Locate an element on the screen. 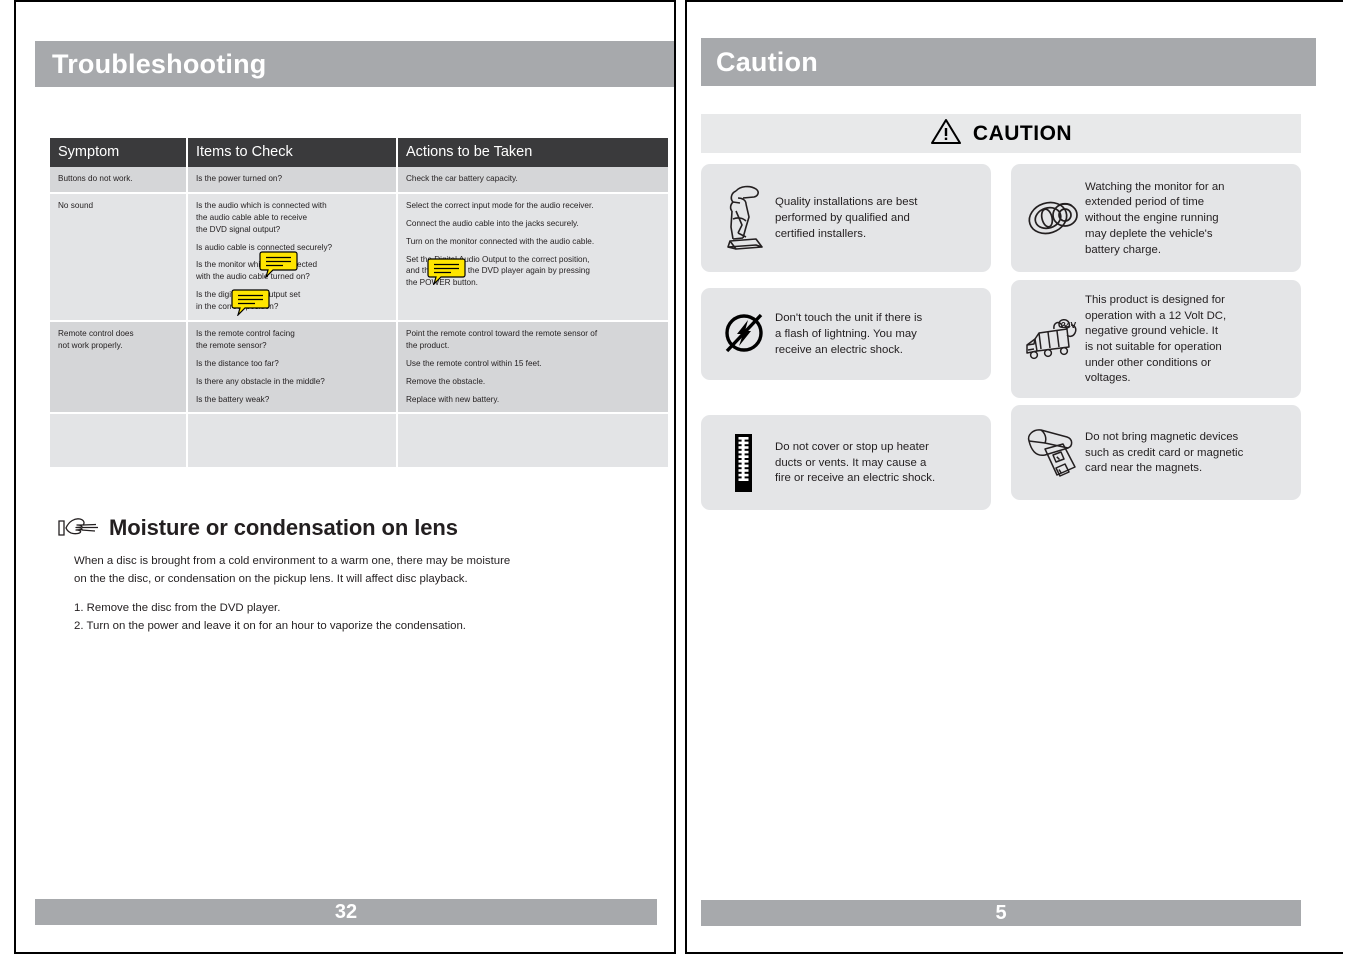 This screenshot has height=954, width=1351. cell-actions is located at coordinates (532, 441).